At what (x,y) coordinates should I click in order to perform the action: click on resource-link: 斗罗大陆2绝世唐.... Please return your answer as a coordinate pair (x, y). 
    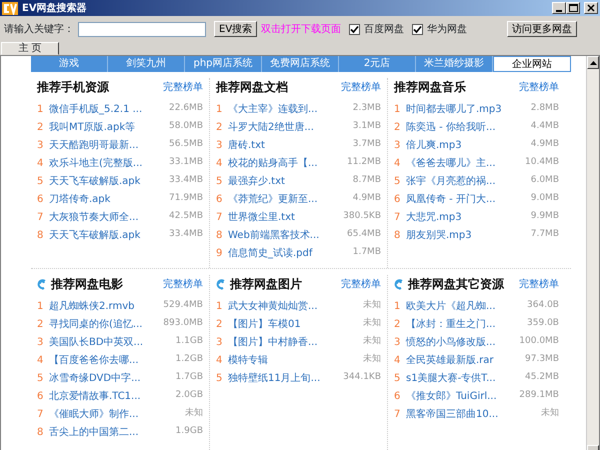
    Looking at the image, I should click on (281, 127).